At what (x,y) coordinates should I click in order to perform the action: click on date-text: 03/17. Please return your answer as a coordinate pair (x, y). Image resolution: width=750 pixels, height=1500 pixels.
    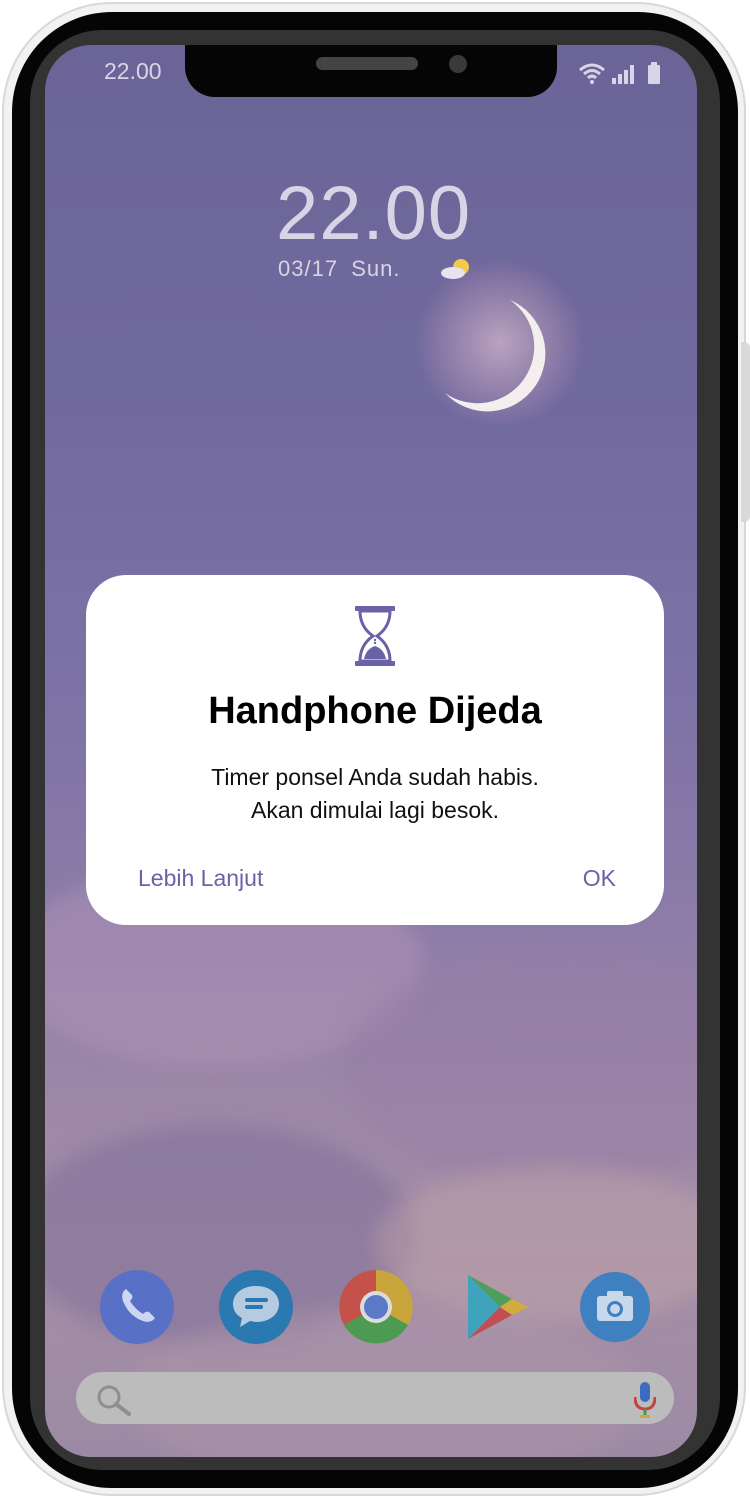
    Looking at the image, I should click on (308, 268).